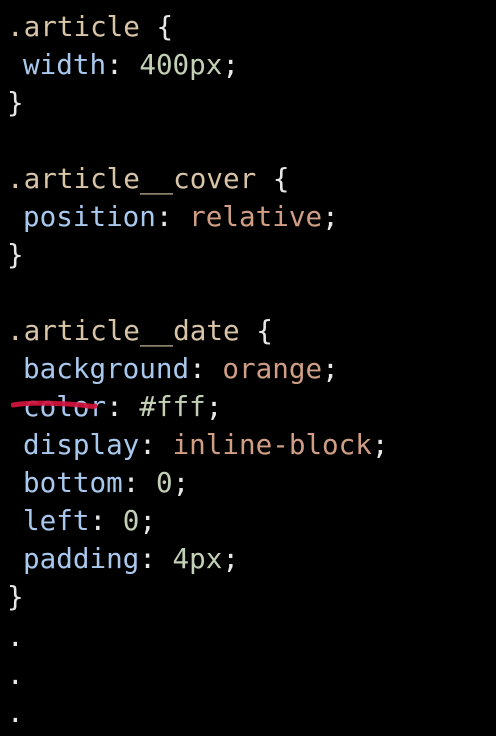 The height and width of the screenshot is (736, 496). I want to click on declaration-line: display: inline-block;, so click(198, 445).